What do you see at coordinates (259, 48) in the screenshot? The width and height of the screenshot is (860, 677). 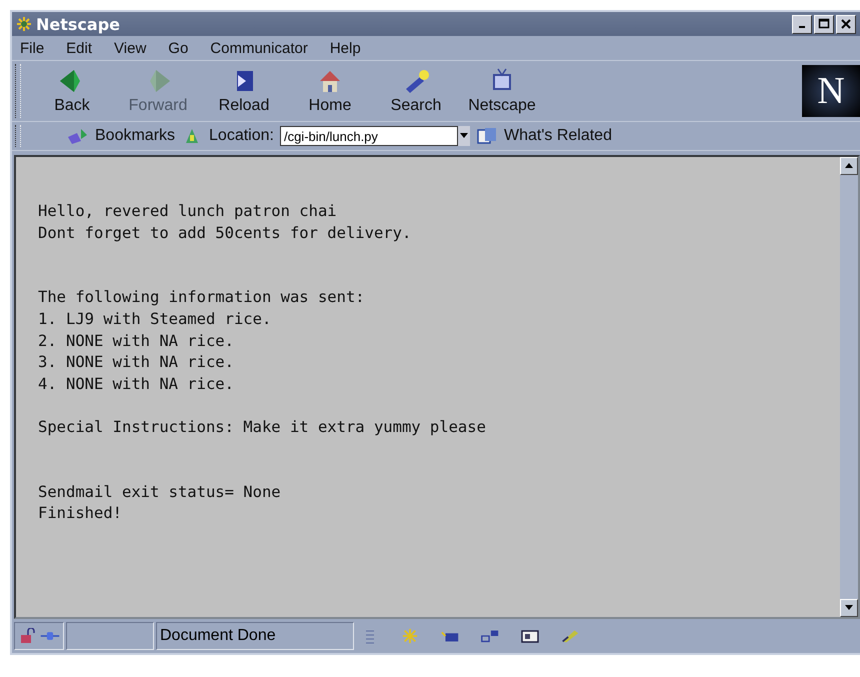 I see `menu-item: Communicator` at bounding box center [259, 48].